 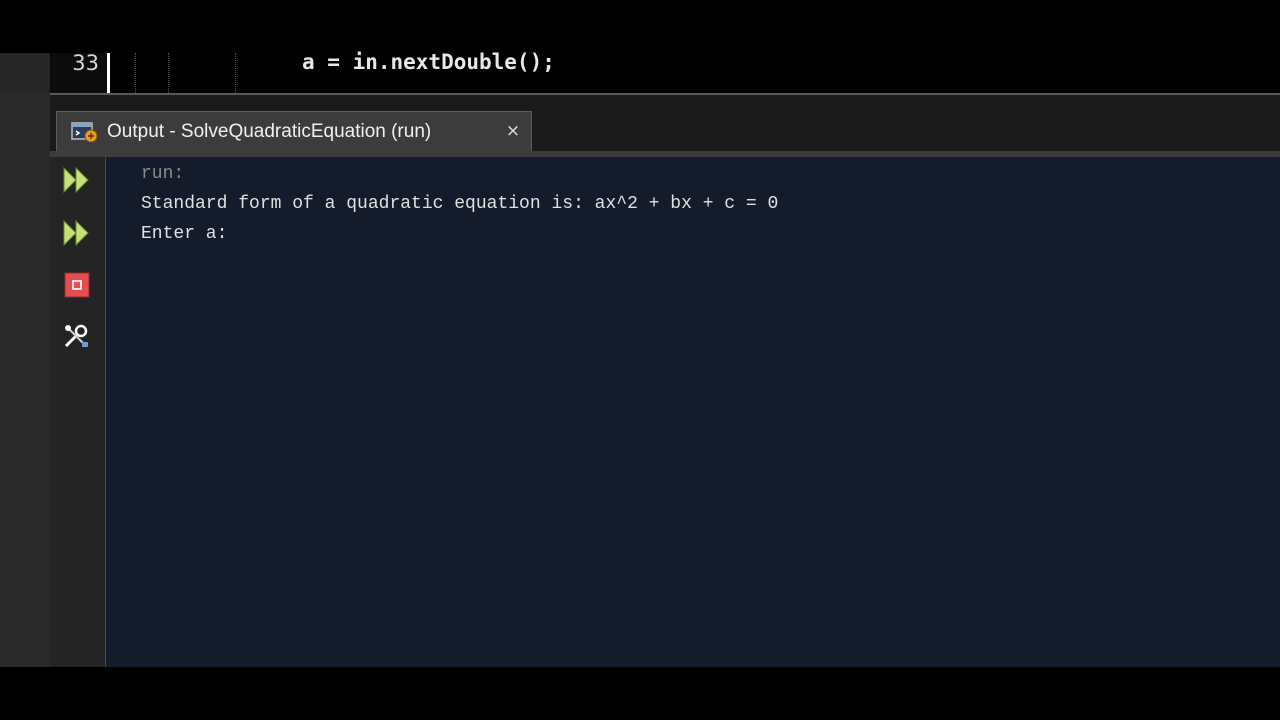 I want to click on code-editor: 33 a = in.nextDouble();, so click(x=640, y=72).